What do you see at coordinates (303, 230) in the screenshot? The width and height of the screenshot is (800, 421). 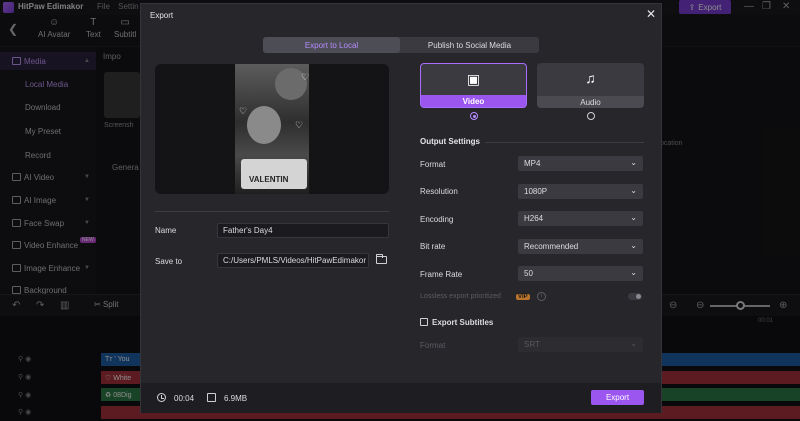 I see `name-input: Father's Day4` at bounding box center [303, 230].